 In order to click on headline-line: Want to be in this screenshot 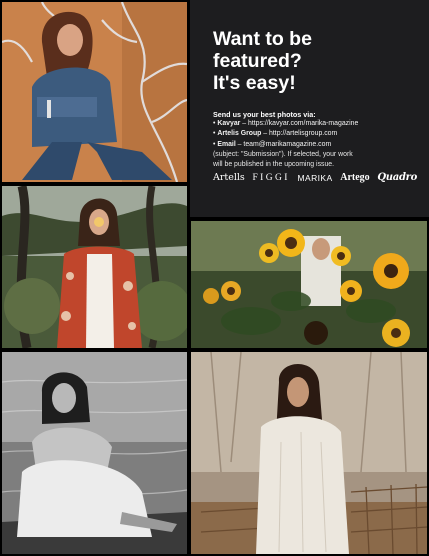, I will do `click(262, 39)`.